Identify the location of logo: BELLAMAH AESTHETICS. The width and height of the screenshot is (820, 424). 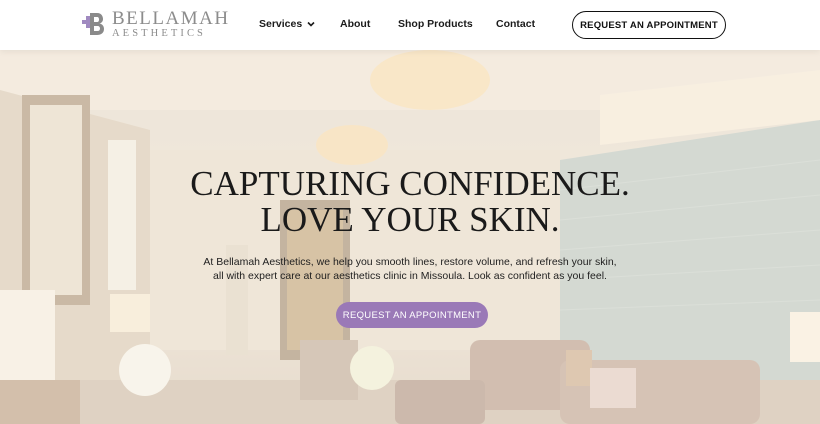
(156, 24).